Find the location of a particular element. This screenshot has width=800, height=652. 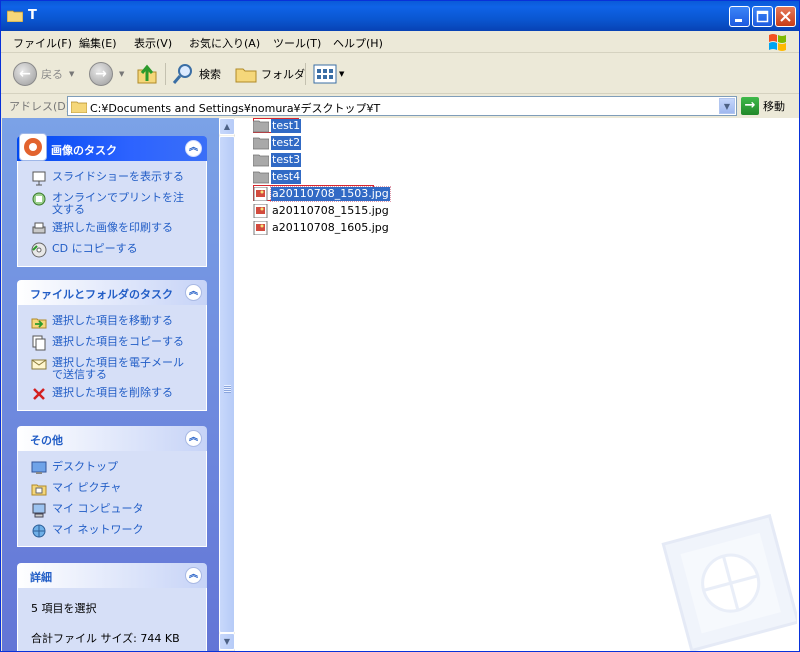

details-header: 詳細 ︽ is located at coordinates (112, 575).